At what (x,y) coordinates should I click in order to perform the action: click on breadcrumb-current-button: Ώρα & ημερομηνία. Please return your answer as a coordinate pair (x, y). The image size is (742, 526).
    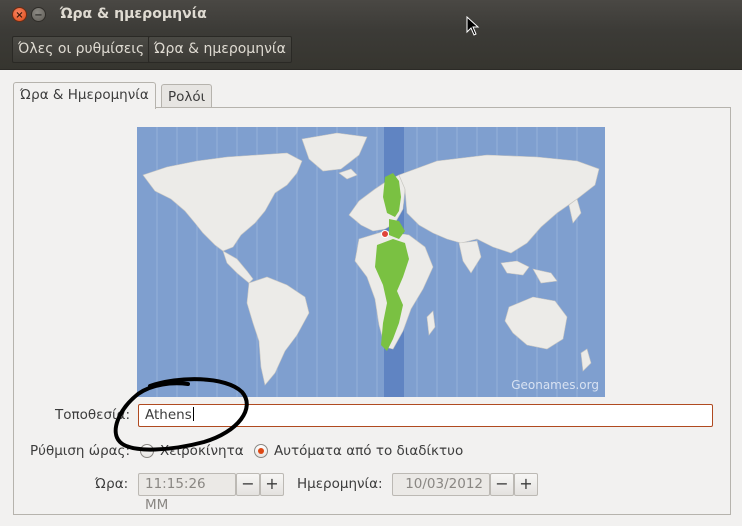
    Looking at the image, I should click on (220, 49).